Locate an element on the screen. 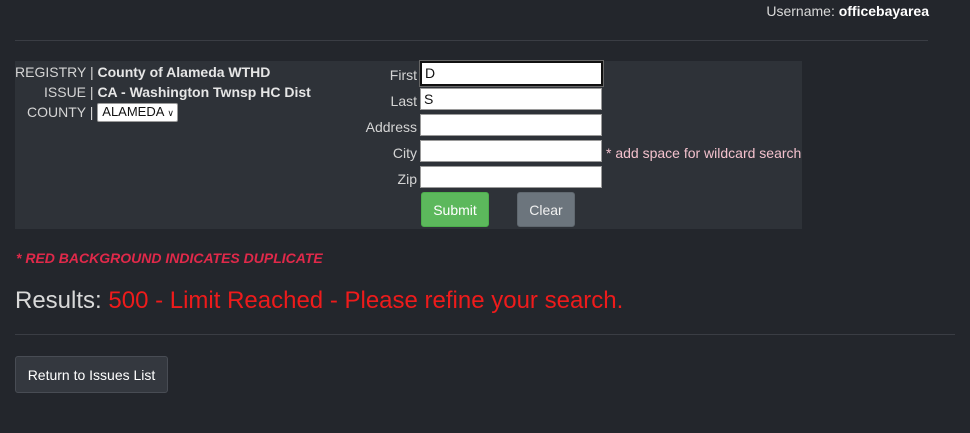  username-label: Username: is located at coordinates (800, 11).